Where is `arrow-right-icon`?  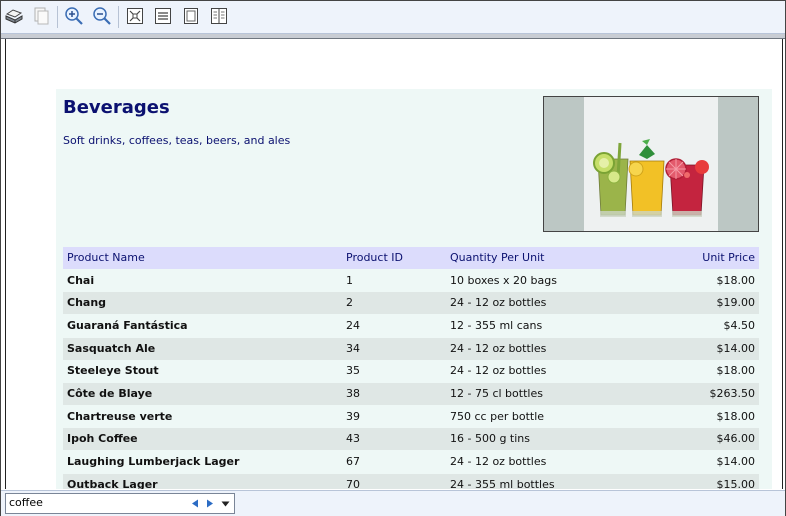 arrow-right-icon is located at coordinates (210, 503).